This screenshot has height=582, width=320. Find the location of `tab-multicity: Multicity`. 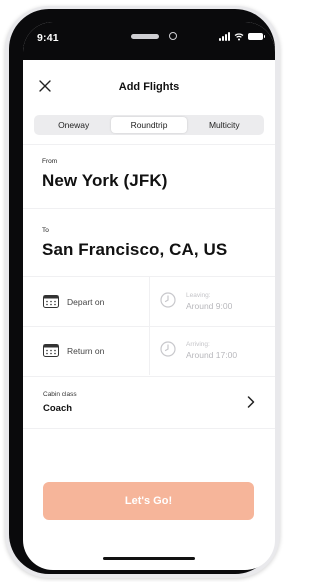

tab-multicity: Multicity is located at coordinates (224, 125).